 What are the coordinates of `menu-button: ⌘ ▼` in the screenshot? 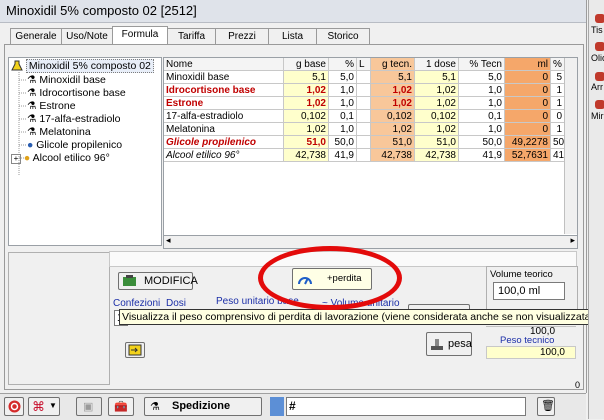 It's located at (44, 406).